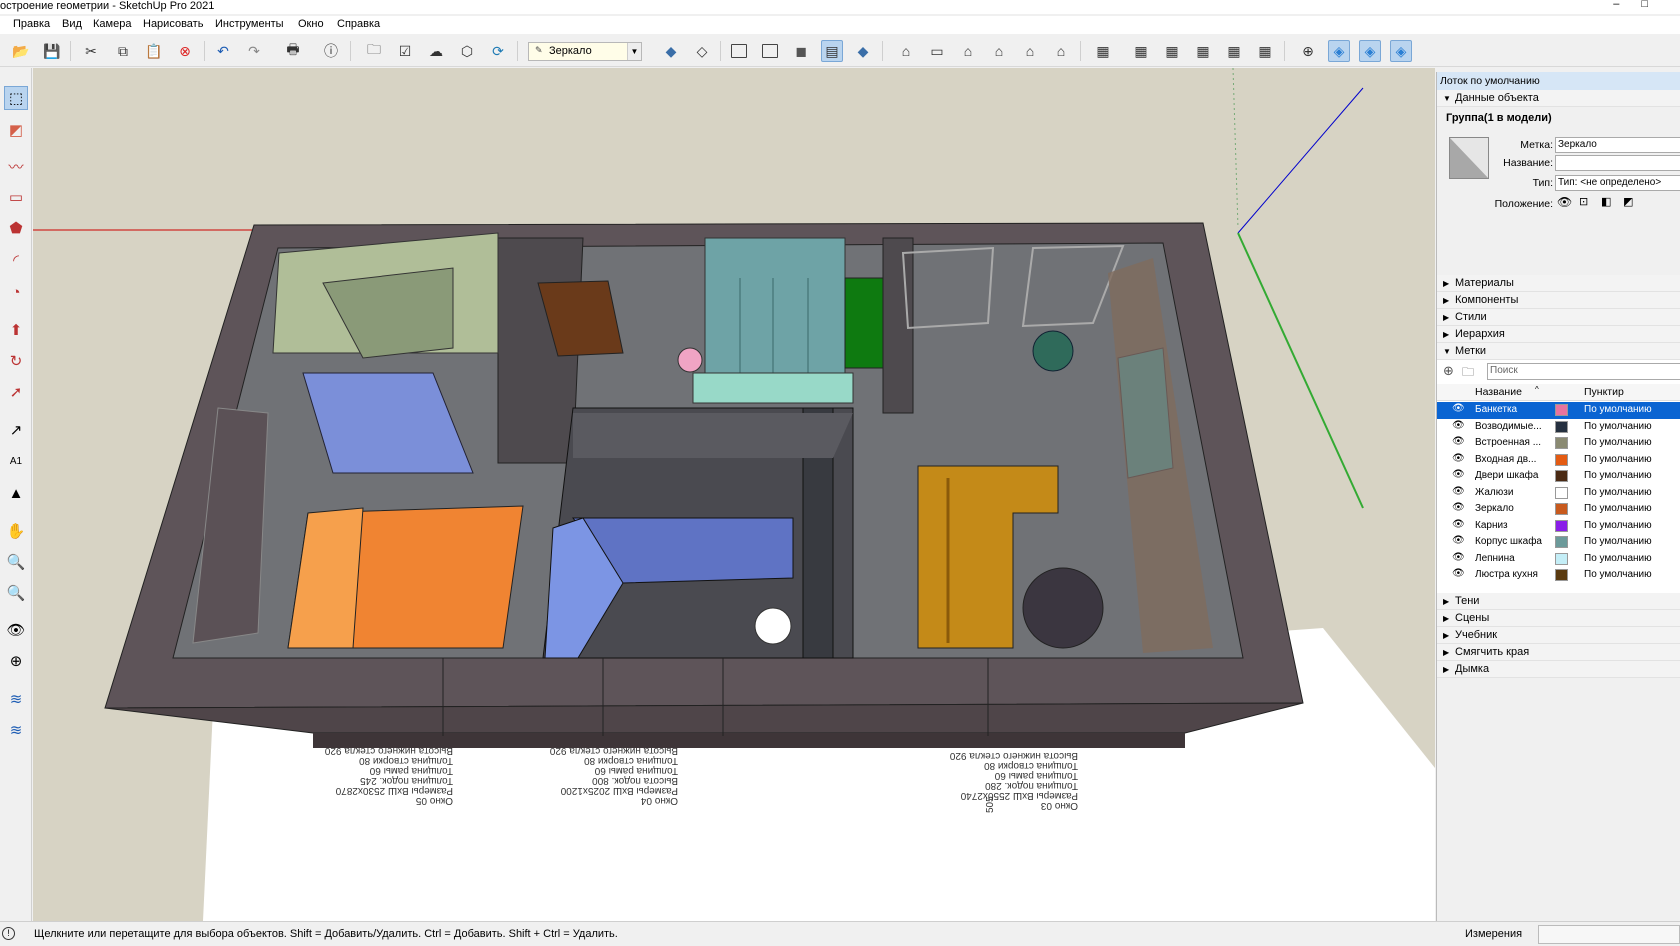  I want to click on section-outliner: ▶ Иерархия, so click(1558, 334).